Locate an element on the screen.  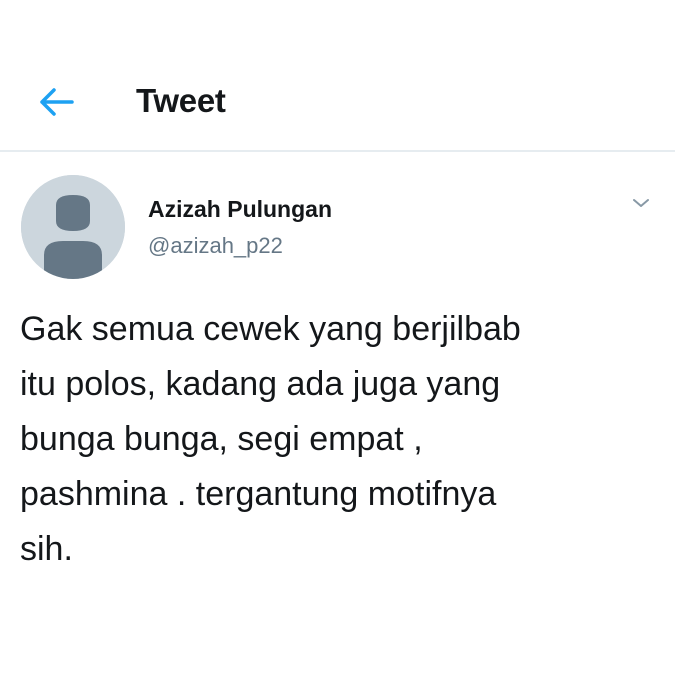
default-user-avatar-icon is located at coordinates (73, 227).